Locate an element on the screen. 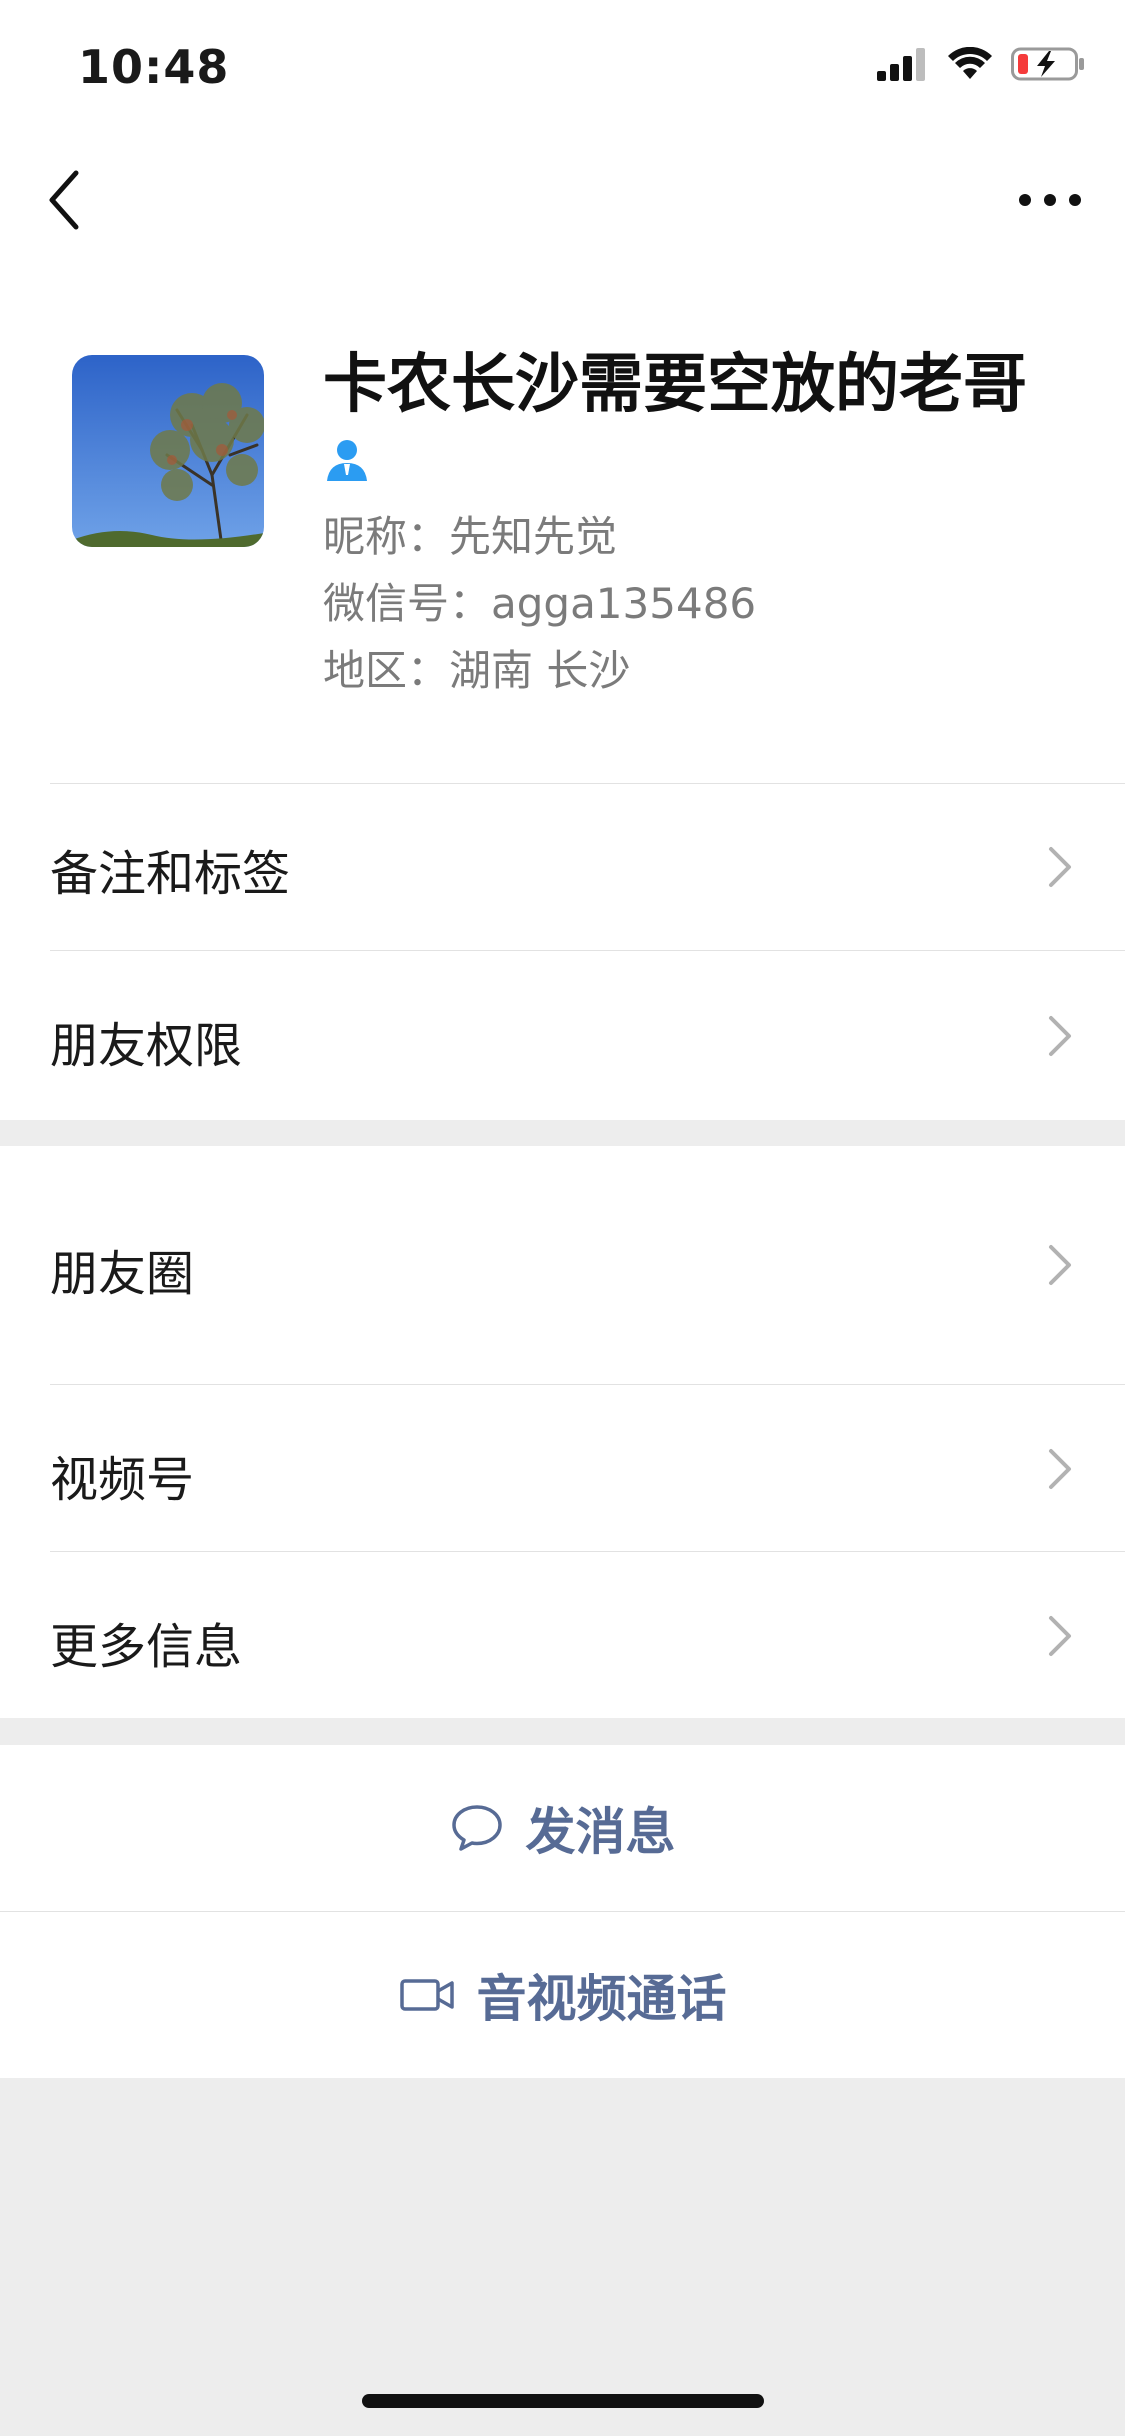 The height and width of the screenshot is (2436, 1125). region-line: 地区：湖南 长沙 is located at coordinates (476, 667).